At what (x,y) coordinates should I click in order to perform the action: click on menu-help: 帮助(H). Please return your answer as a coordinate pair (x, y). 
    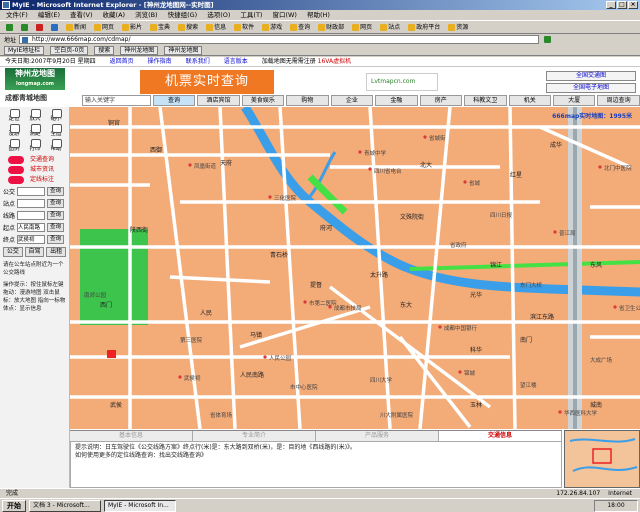
    Looking at the image, I should click on (318, 15).